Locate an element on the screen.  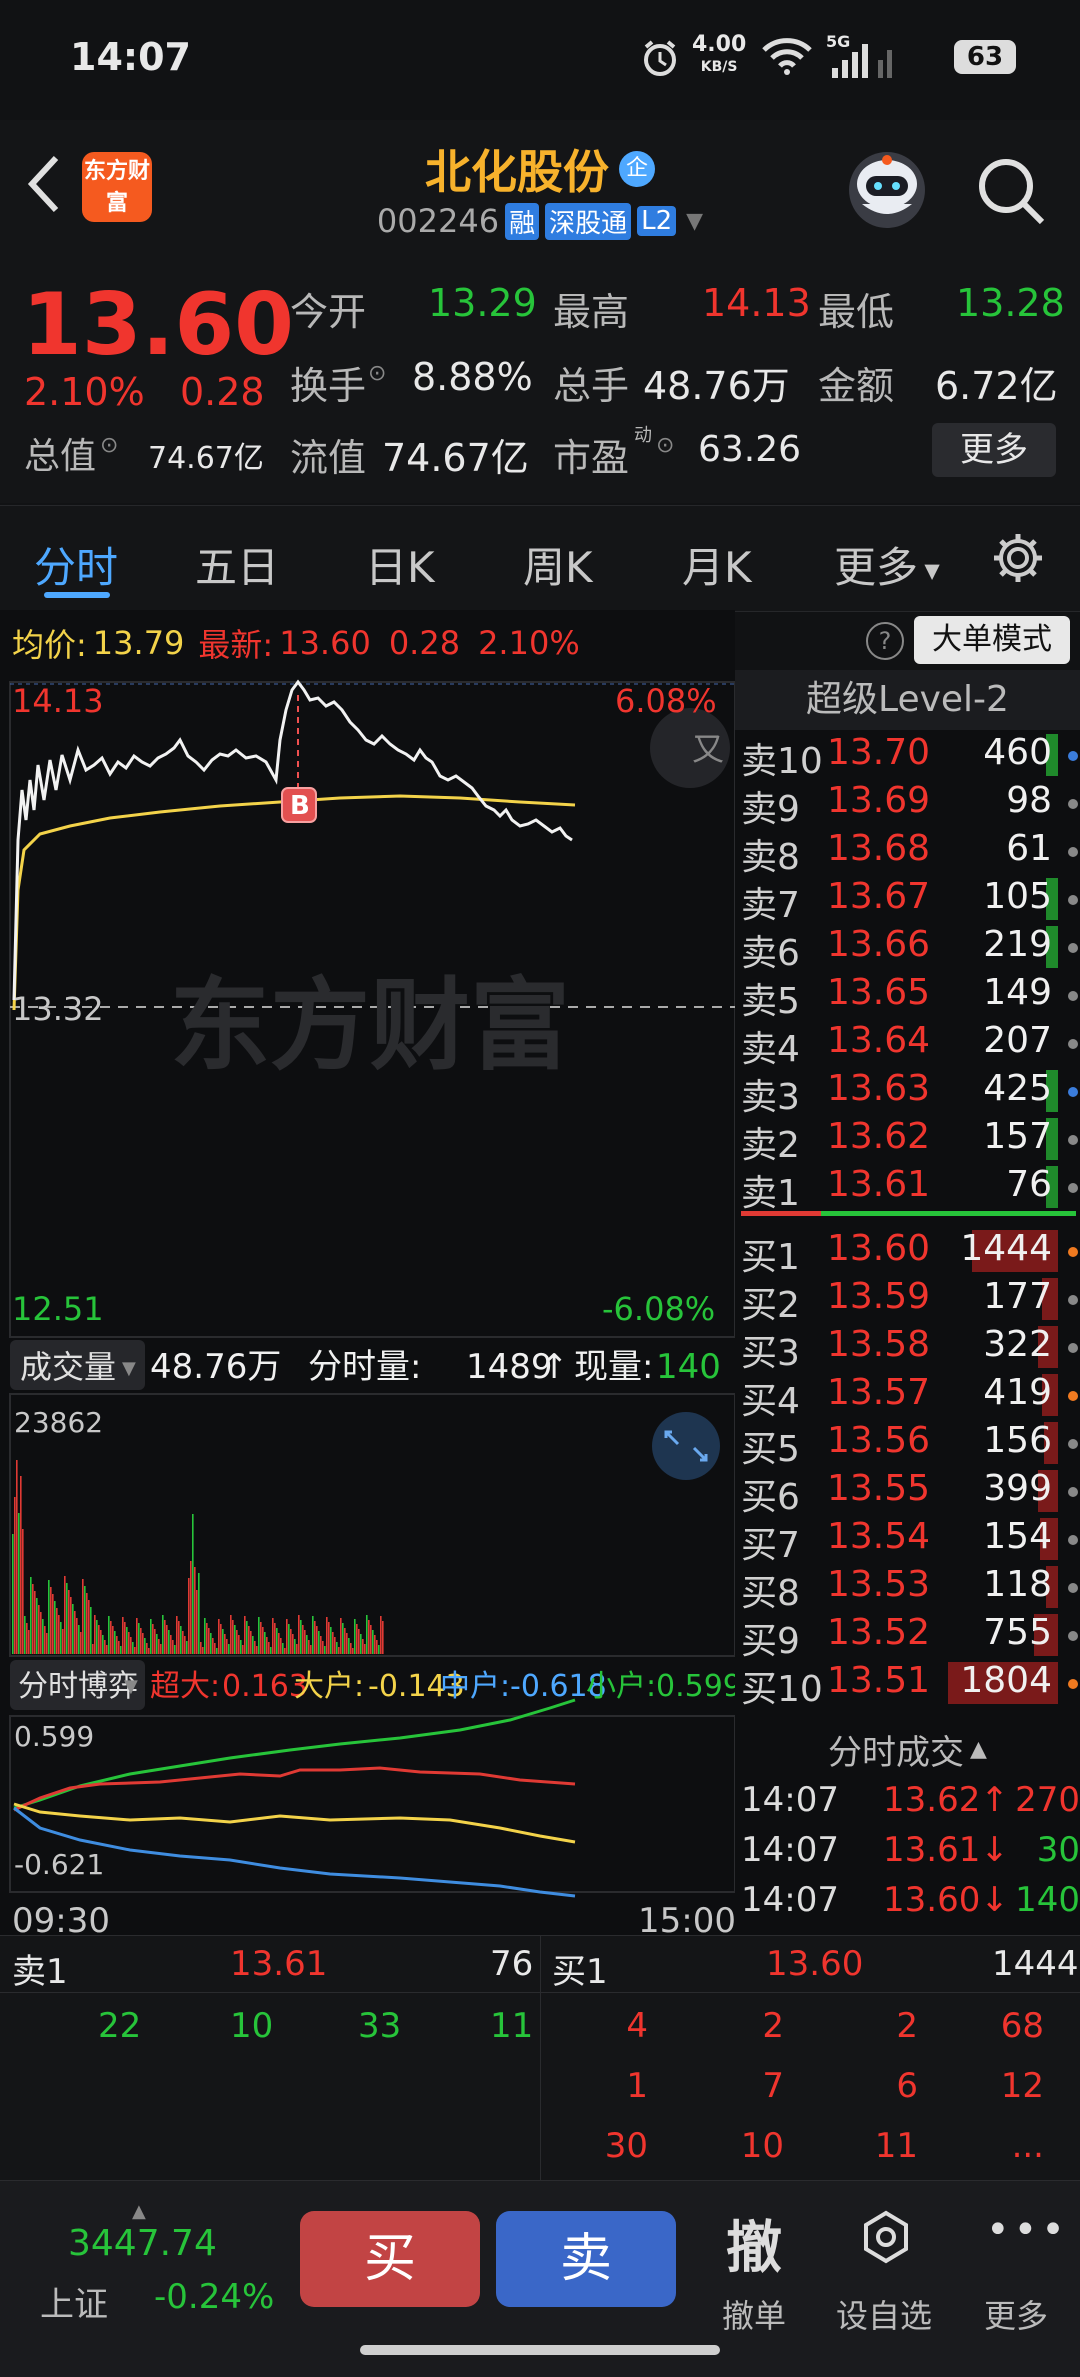
tab-daily-k: 日K is located at coordinates (400, 564).